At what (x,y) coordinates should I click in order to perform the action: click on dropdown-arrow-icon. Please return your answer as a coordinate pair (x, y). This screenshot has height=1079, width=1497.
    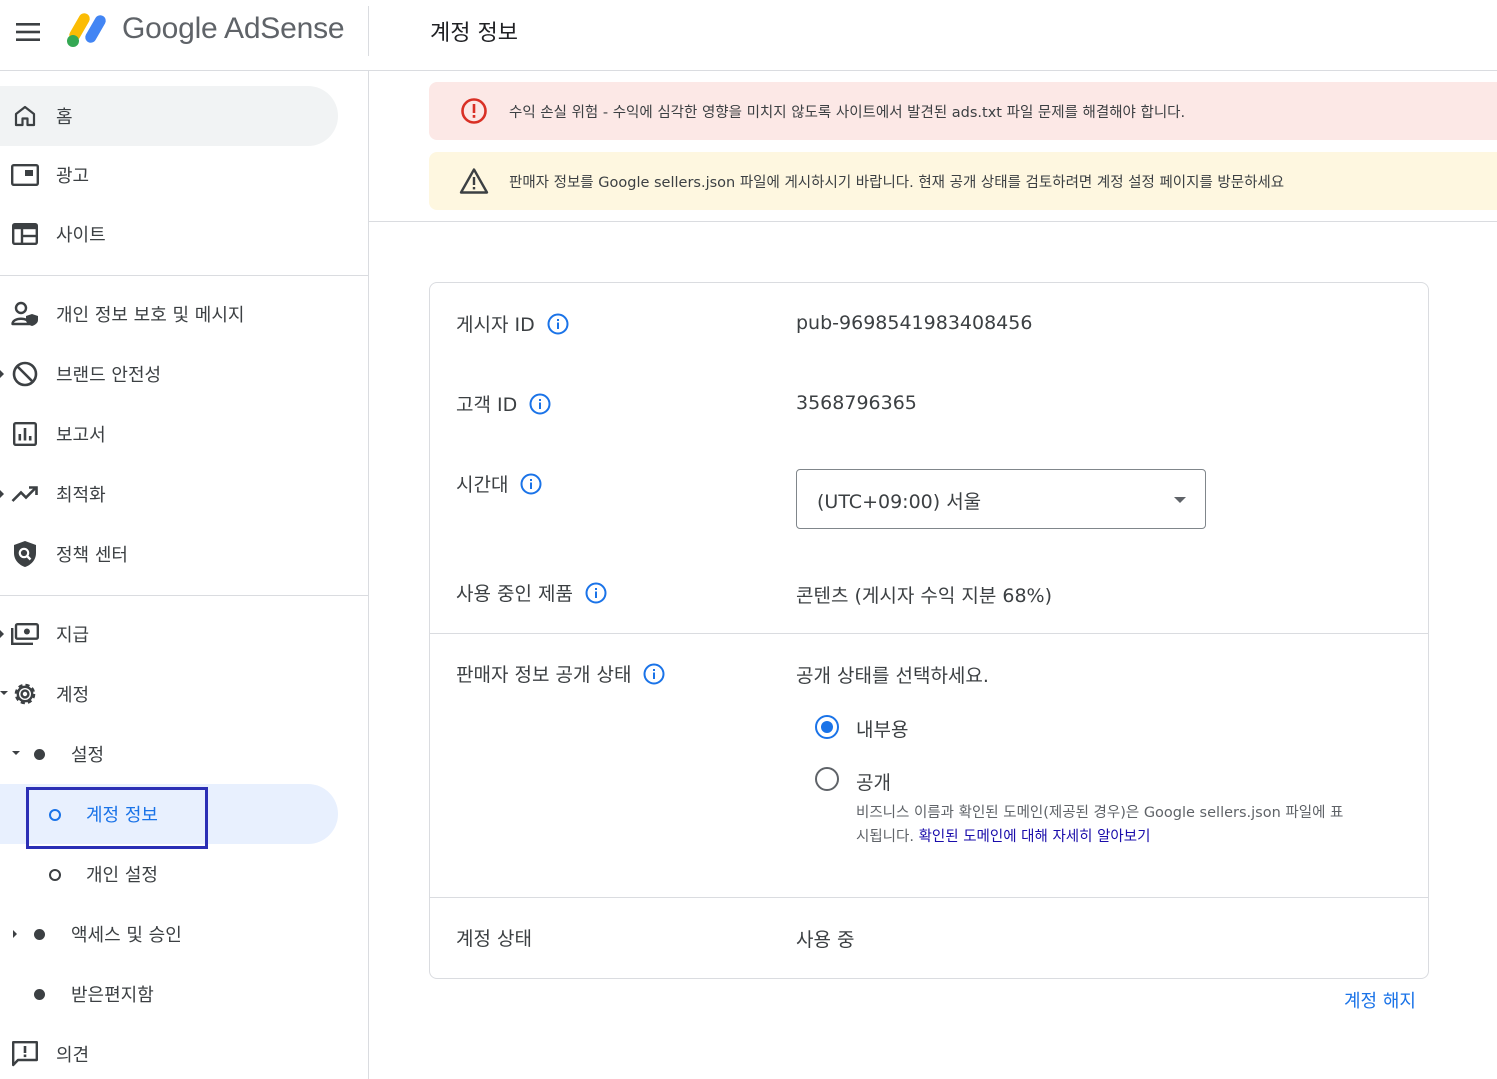
    Looking at the image, I should click on (1180, 500).